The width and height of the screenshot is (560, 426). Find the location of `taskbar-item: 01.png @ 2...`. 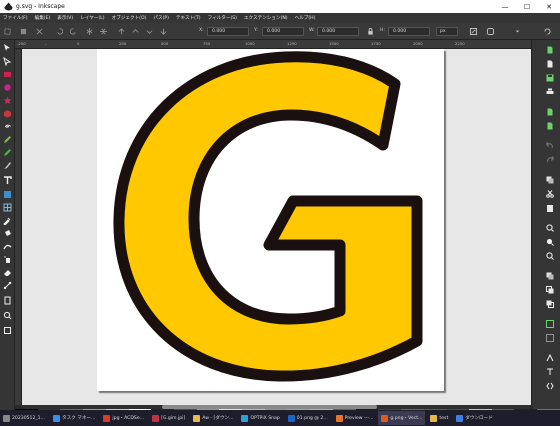

taskbar-item: 01.png @ 2... is located at coordinates (308, 418).